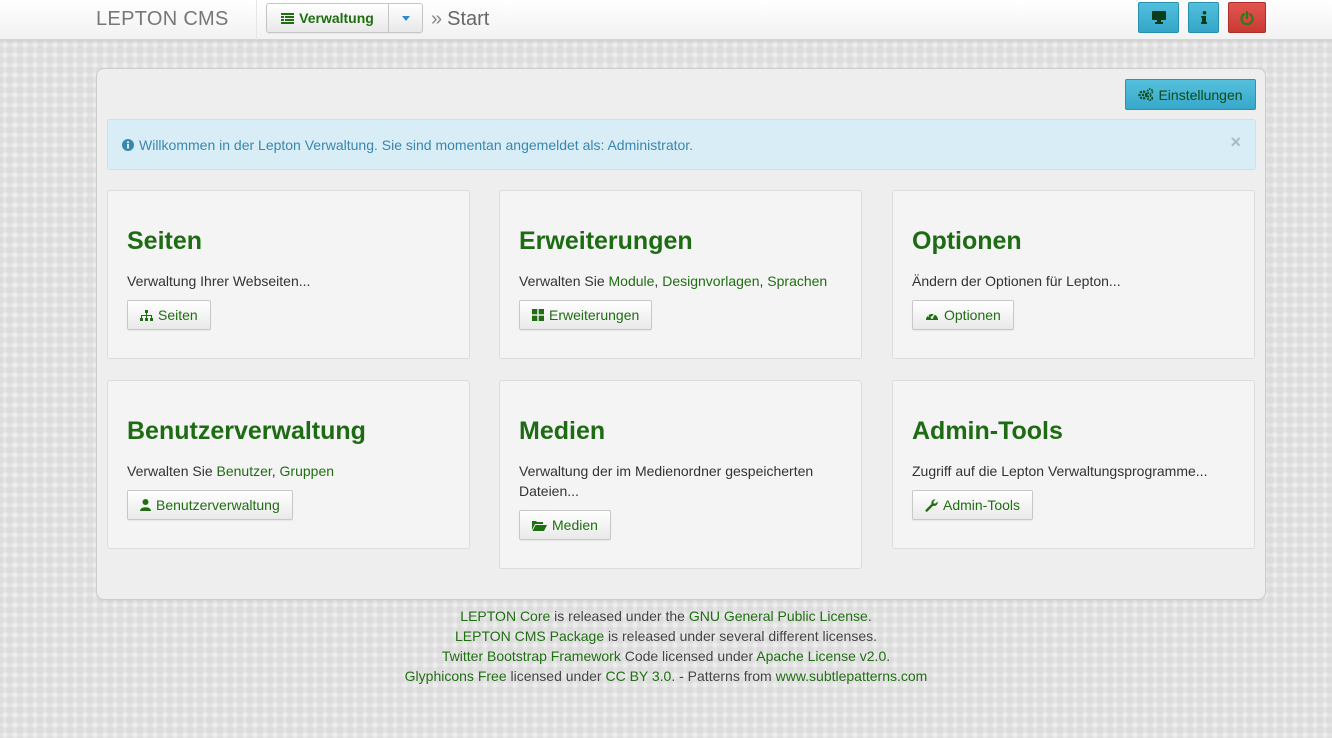 This screenshot has height=738, width=1332. I want to click on card-title: Medien, so click(562, 431).